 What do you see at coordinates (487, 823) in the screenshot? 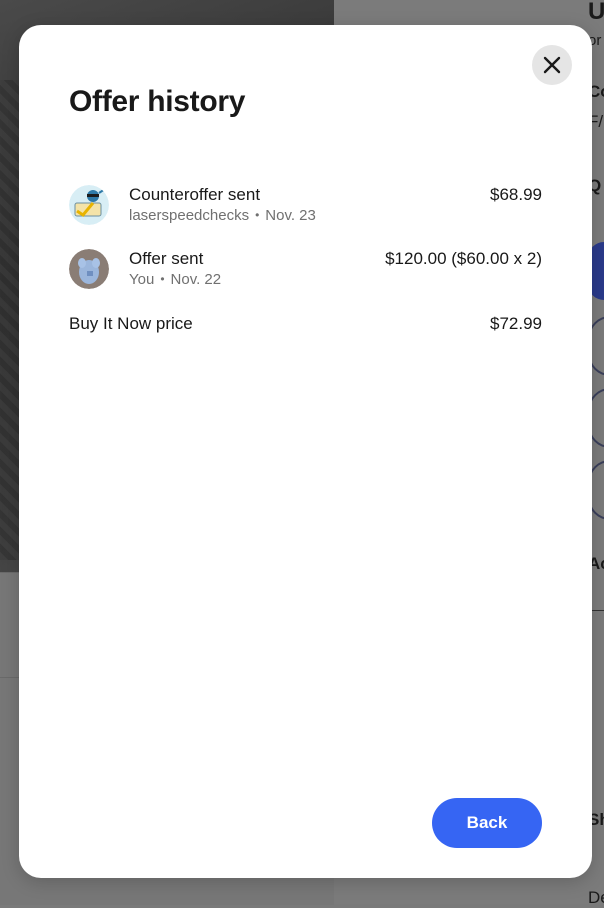
I see `back-button: Back` at bounding box center [487, 823].